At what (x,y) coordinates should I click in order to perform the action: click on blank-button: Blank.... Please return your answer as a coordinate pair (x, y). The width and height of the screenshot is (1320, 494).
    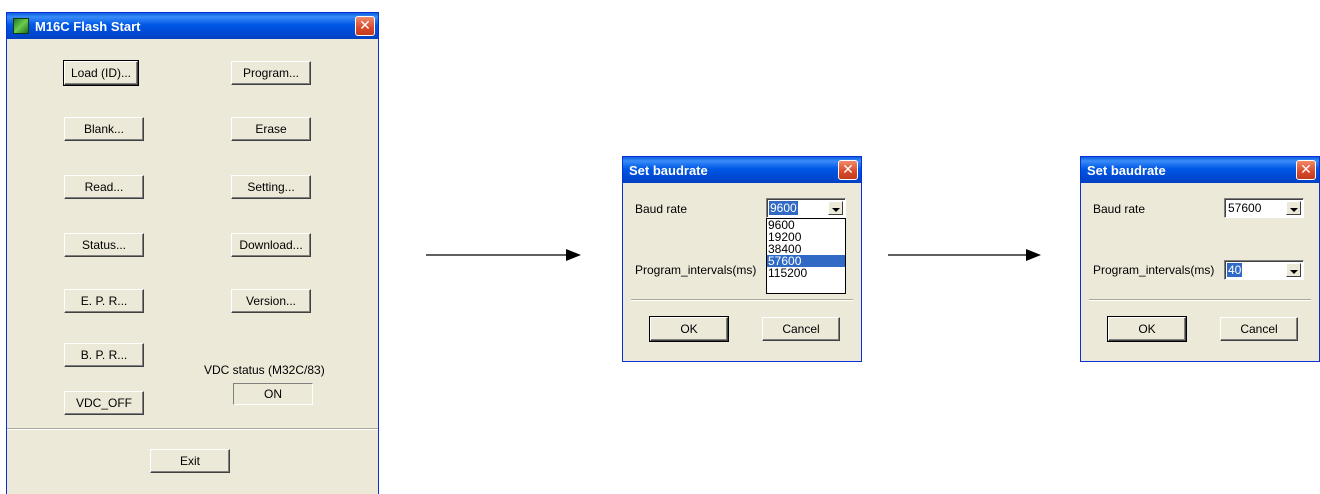
    Looking at the image, I should click on (104, 129).